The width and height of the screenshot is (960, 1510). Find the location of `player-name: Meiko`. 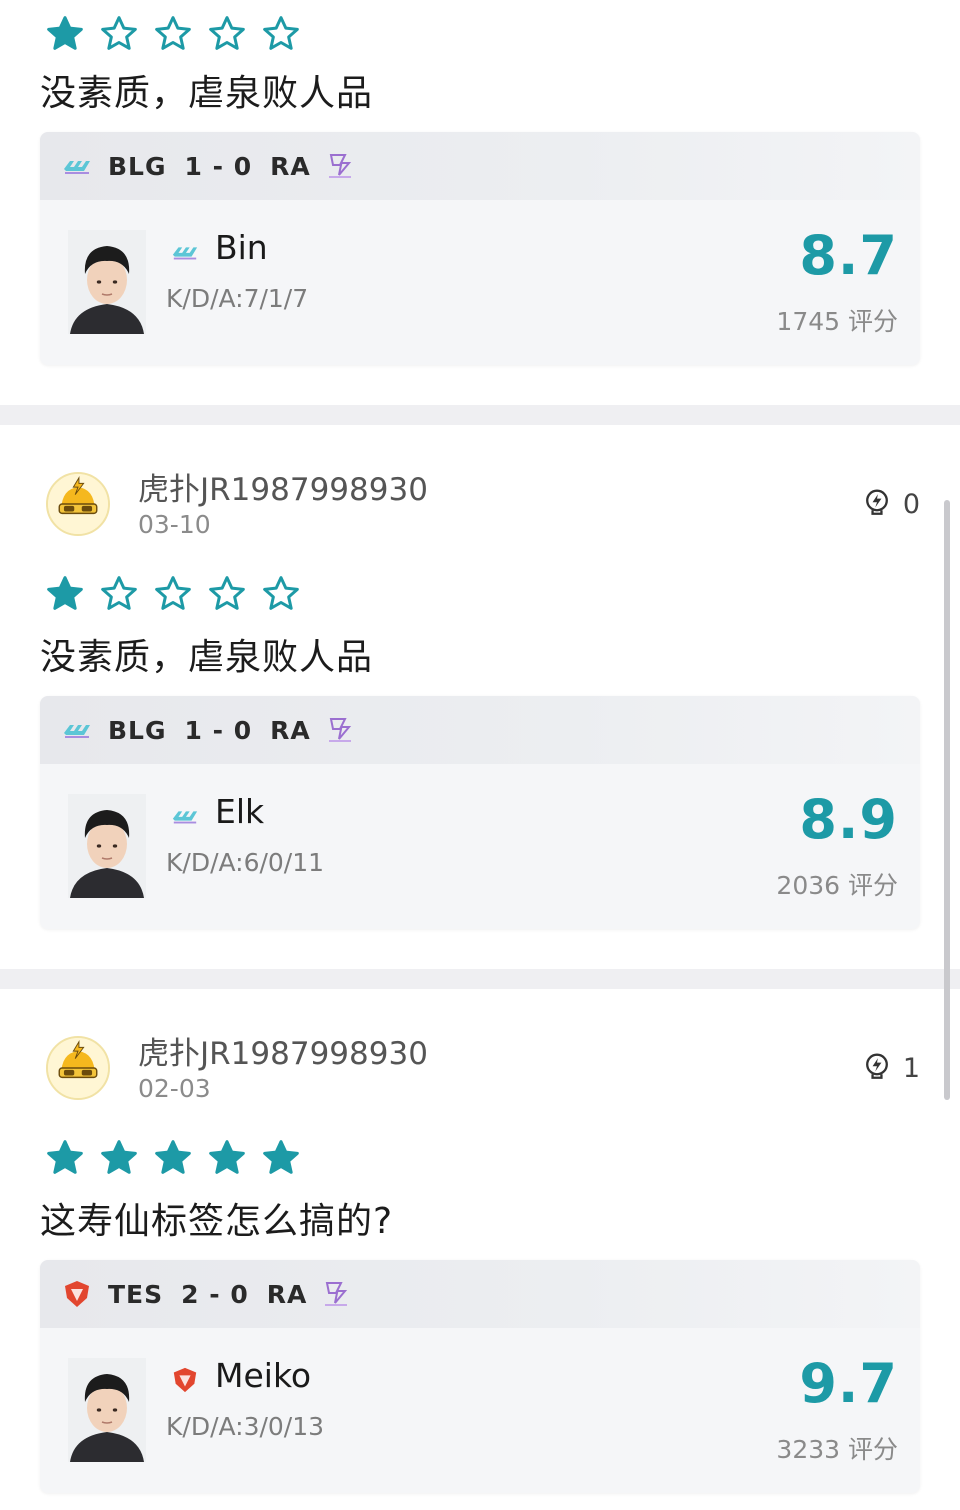

player-name: Meiko is located at coordinates (263, 1375).